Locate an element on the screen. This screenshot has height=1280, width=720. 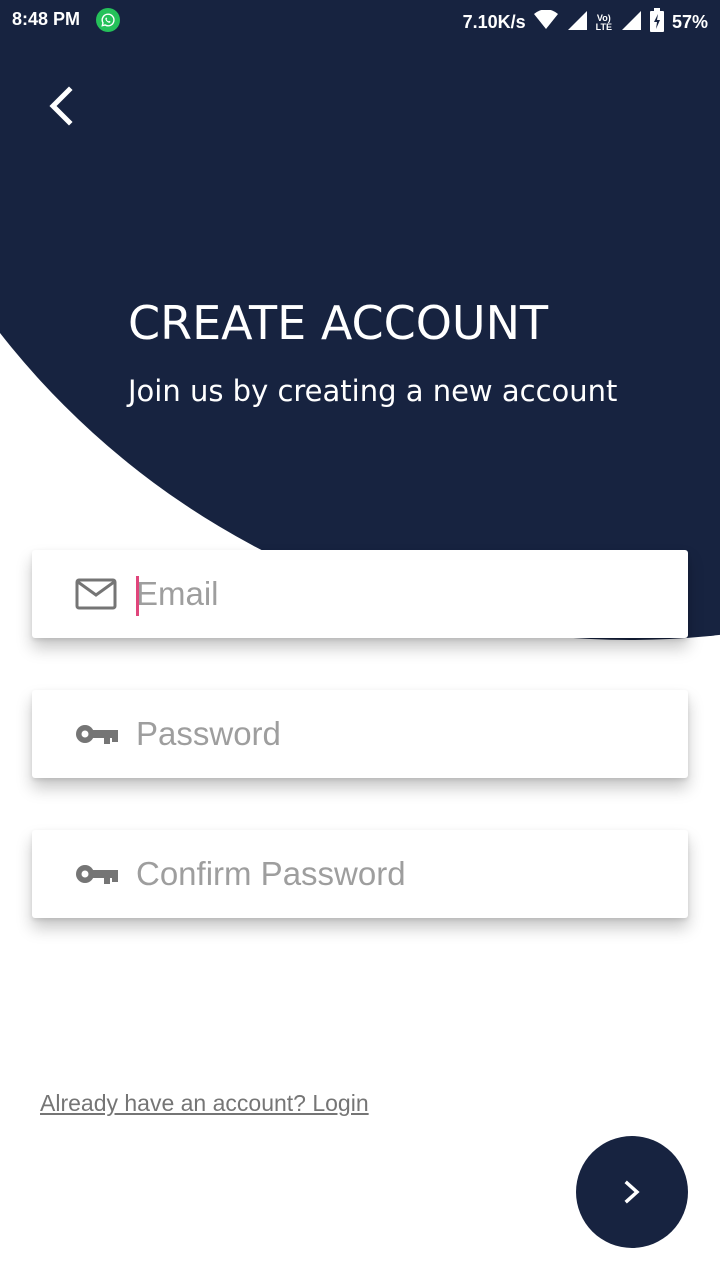
password-field-card is located at coordinates (360, 734).